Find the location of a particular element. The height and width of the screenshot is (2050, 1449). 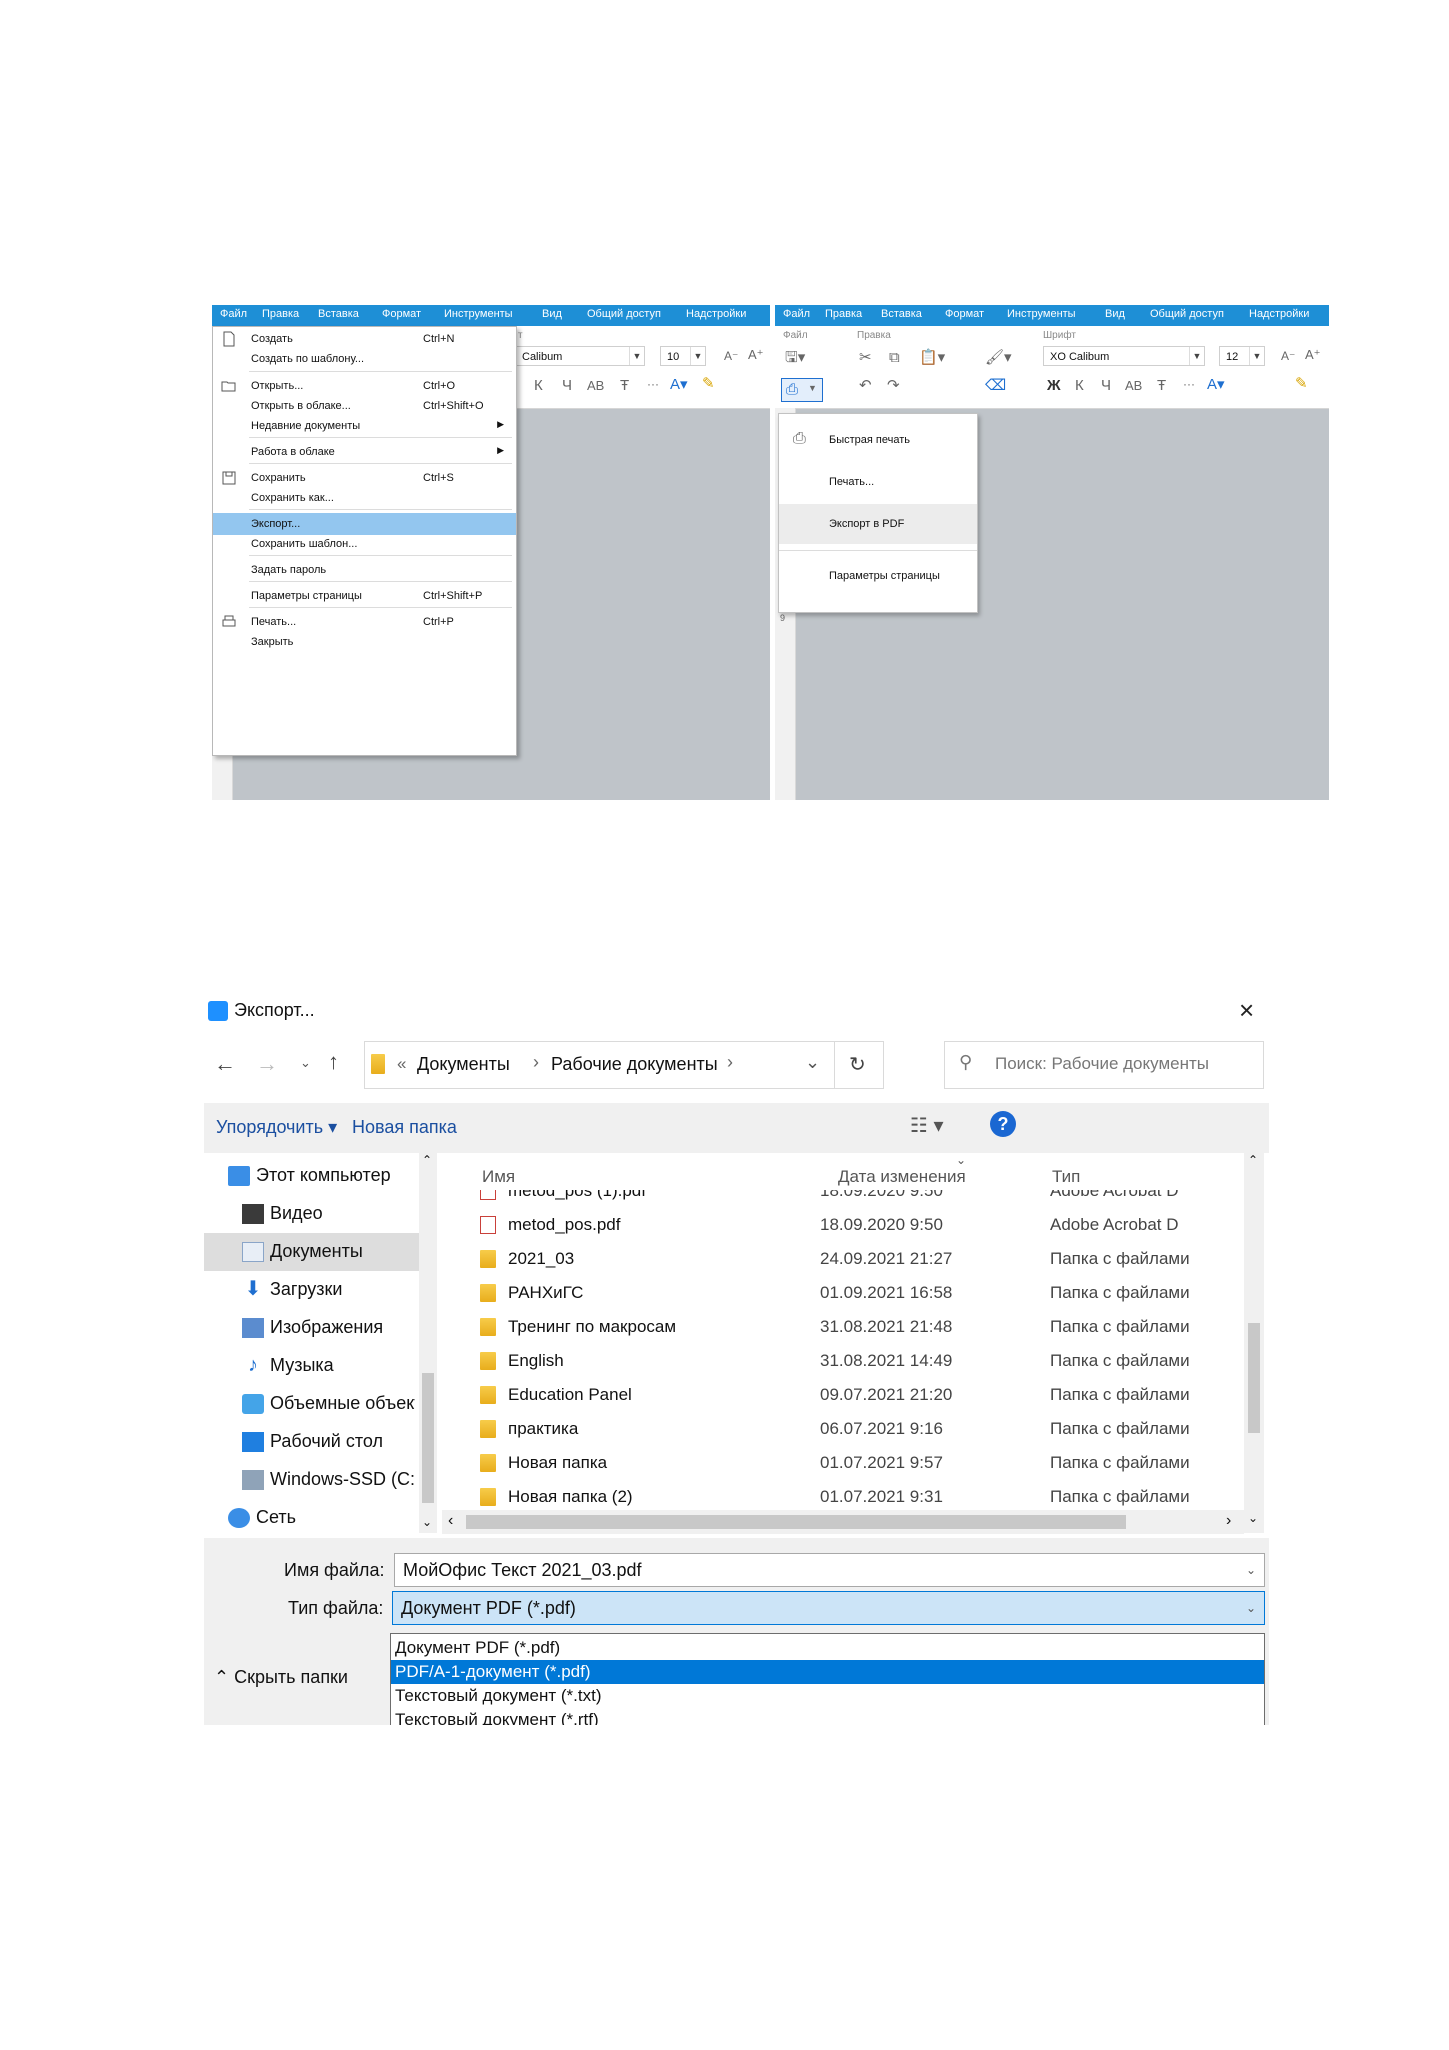

breadcrumb-work-documents: Рабочие документы is located at coordinates (634, 1064).